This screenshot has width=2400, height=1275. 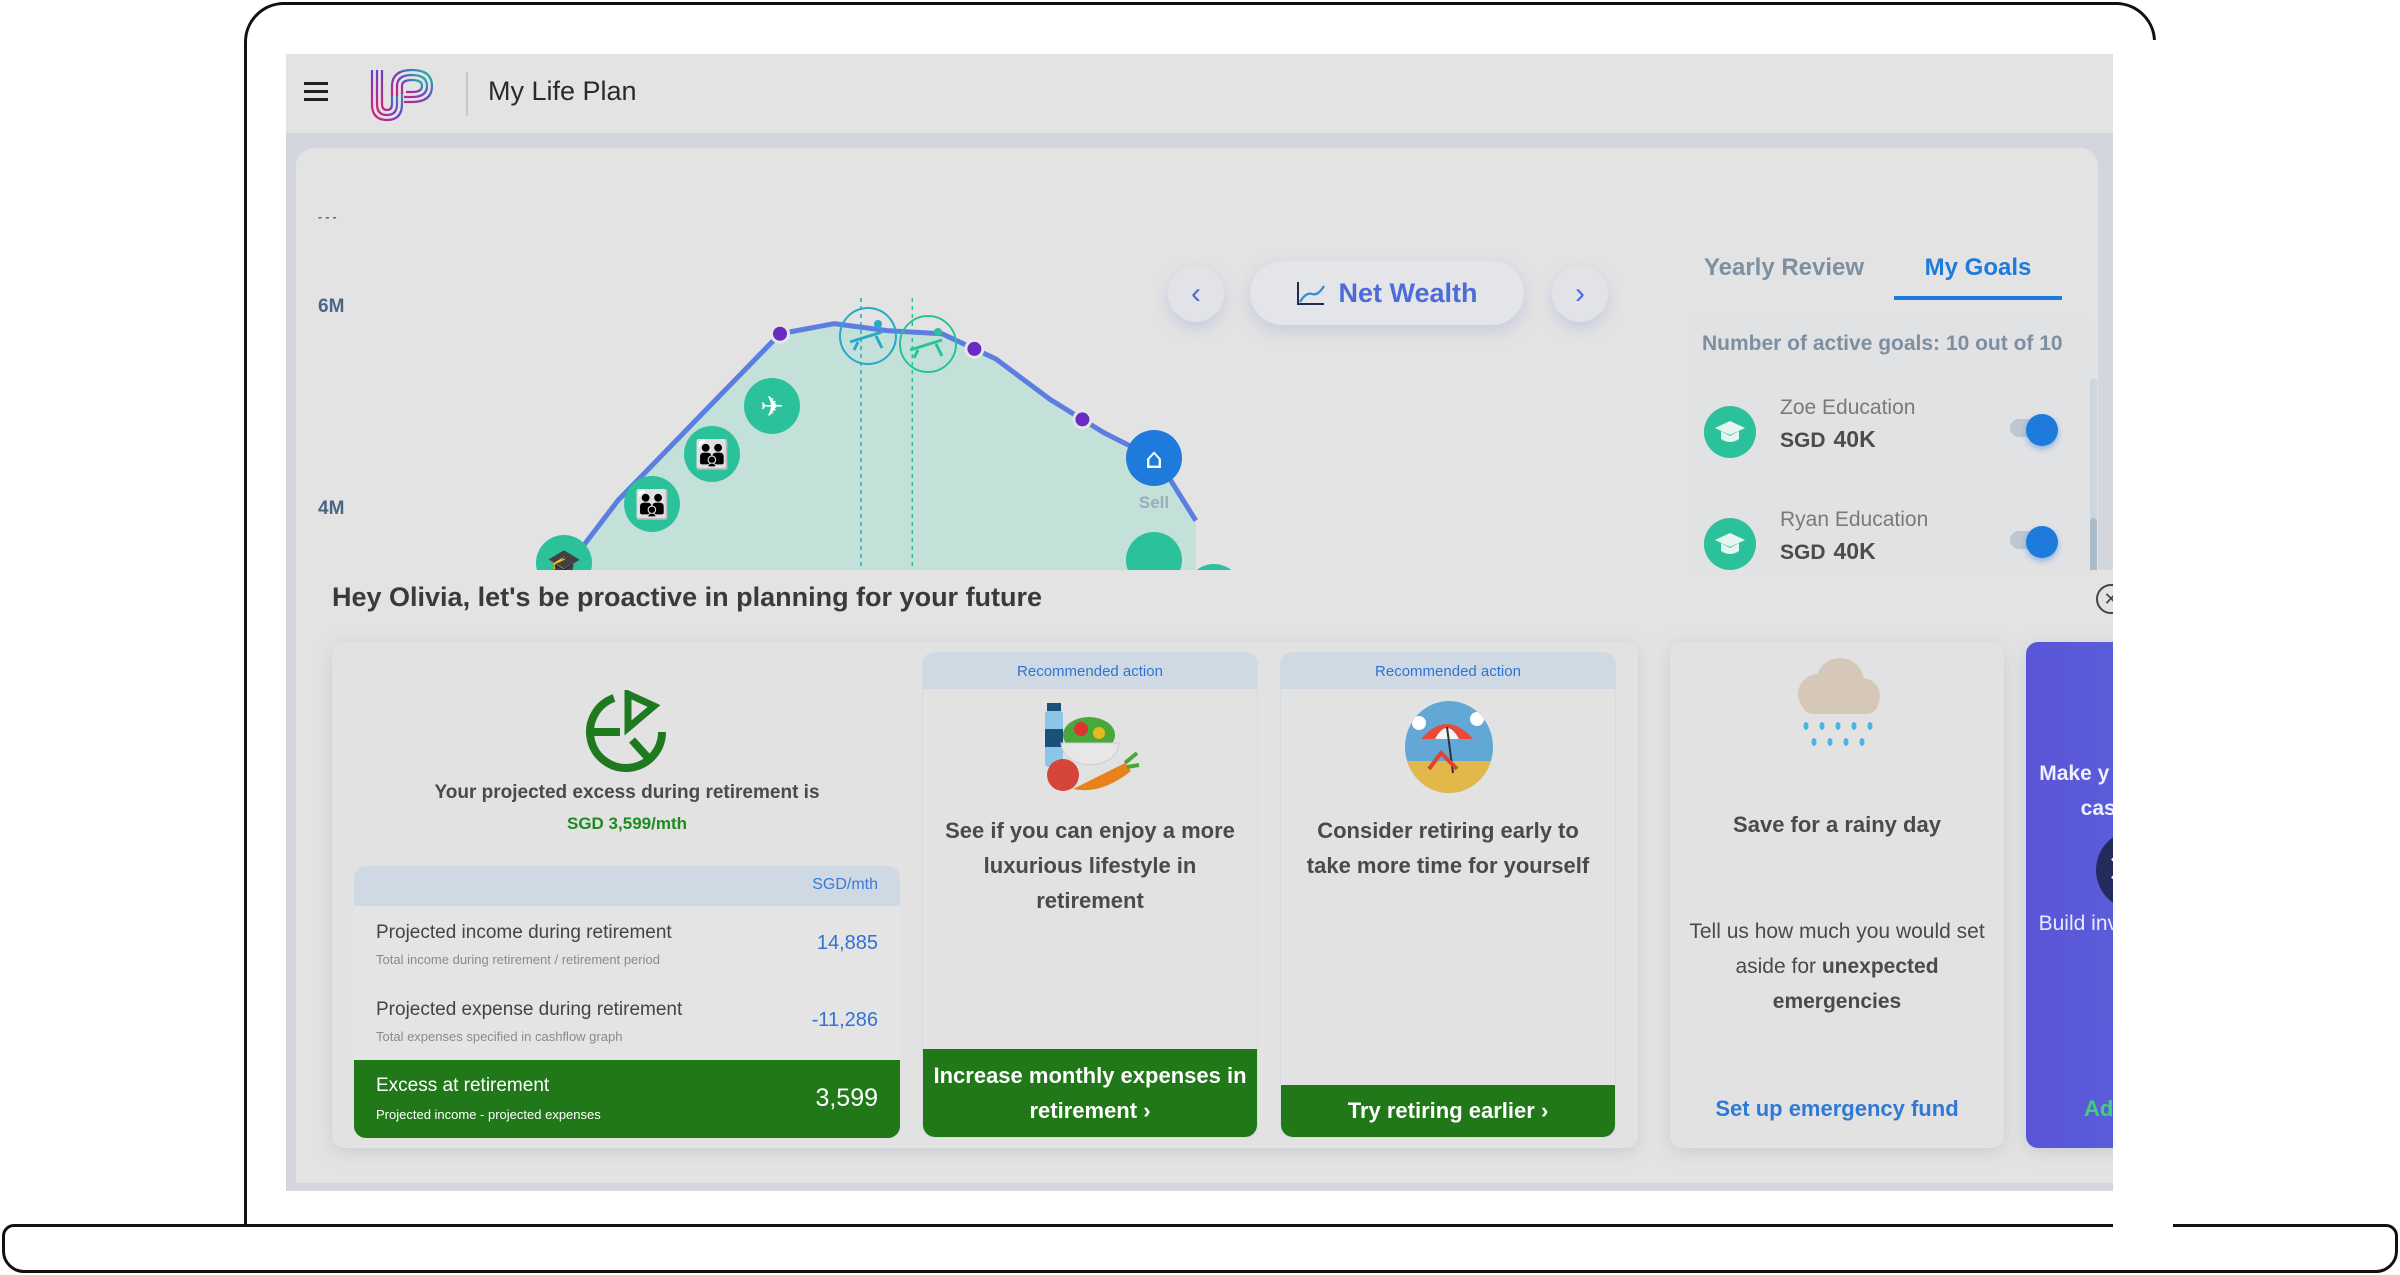 I want to click on hamburger-icon, so click(x=317, y=91).